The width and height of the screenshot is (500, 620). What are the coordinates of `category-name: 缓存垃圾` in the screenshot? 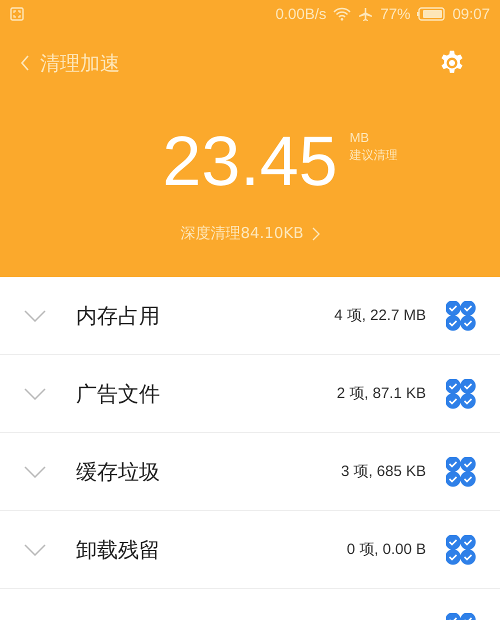 It's located at (118, 472).